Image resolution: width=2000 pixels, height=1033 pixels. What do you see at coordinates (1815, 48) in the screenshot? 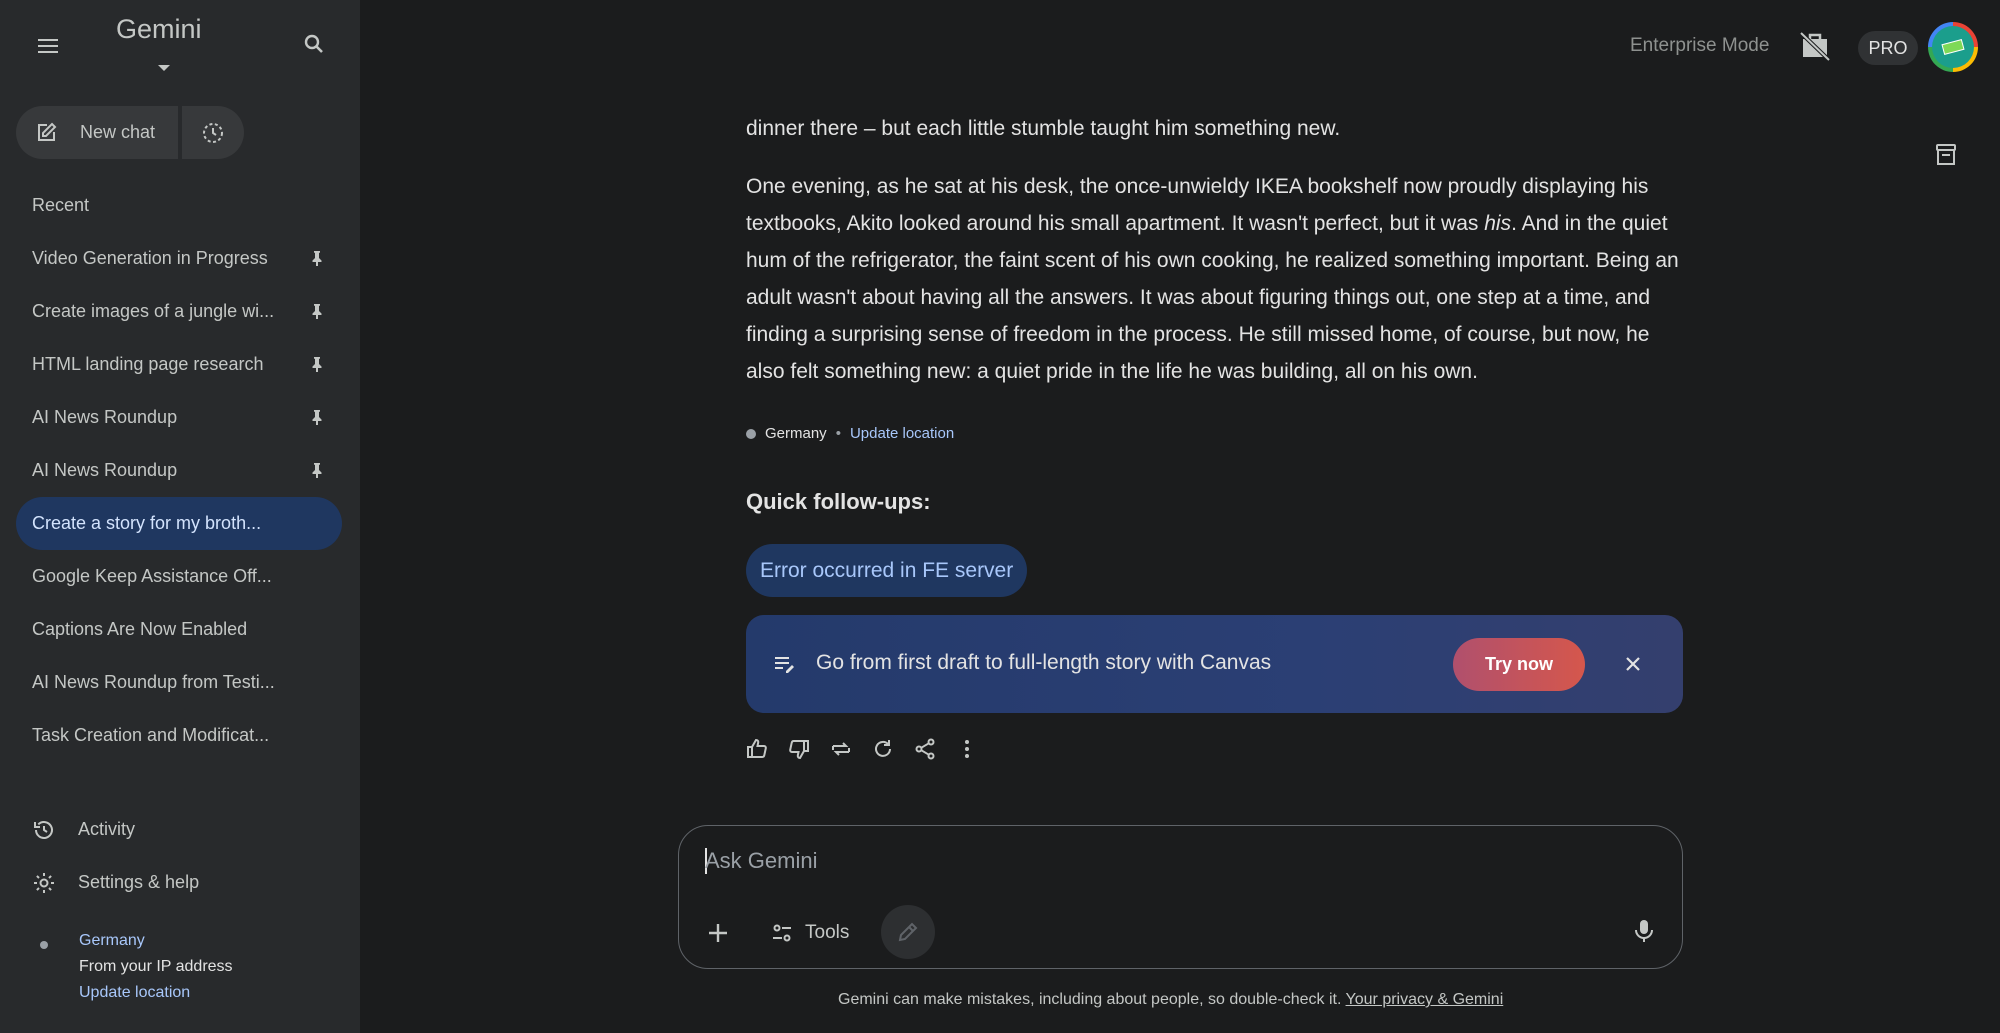
I see `briefcase-off-icon` at bounding box center [1815, 48].